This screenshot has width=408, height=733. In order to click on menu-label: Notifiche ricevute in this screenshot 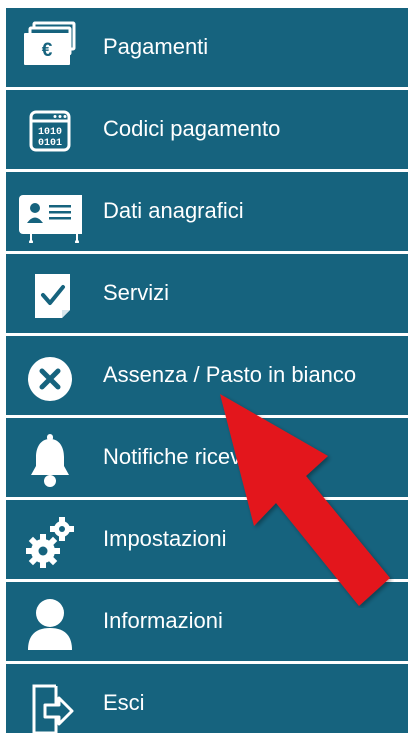, I will do `click(187, 456)`.